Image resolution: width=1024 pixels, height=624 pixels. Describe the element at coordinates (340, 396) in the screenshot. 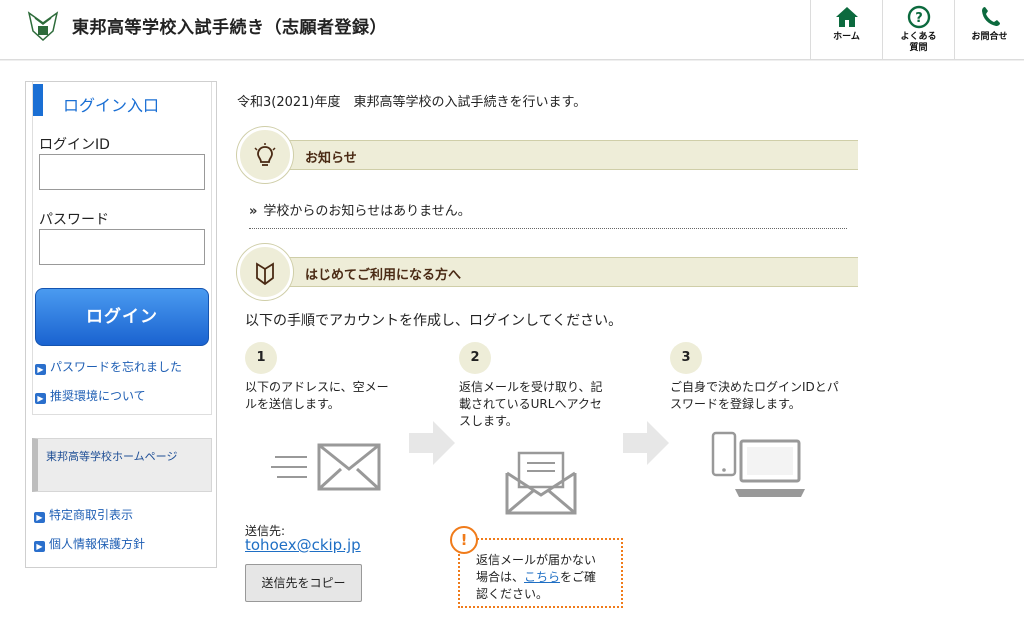

I see `step-1-text: 以下のアドレスに、空メー ルを送信します。` at that location.